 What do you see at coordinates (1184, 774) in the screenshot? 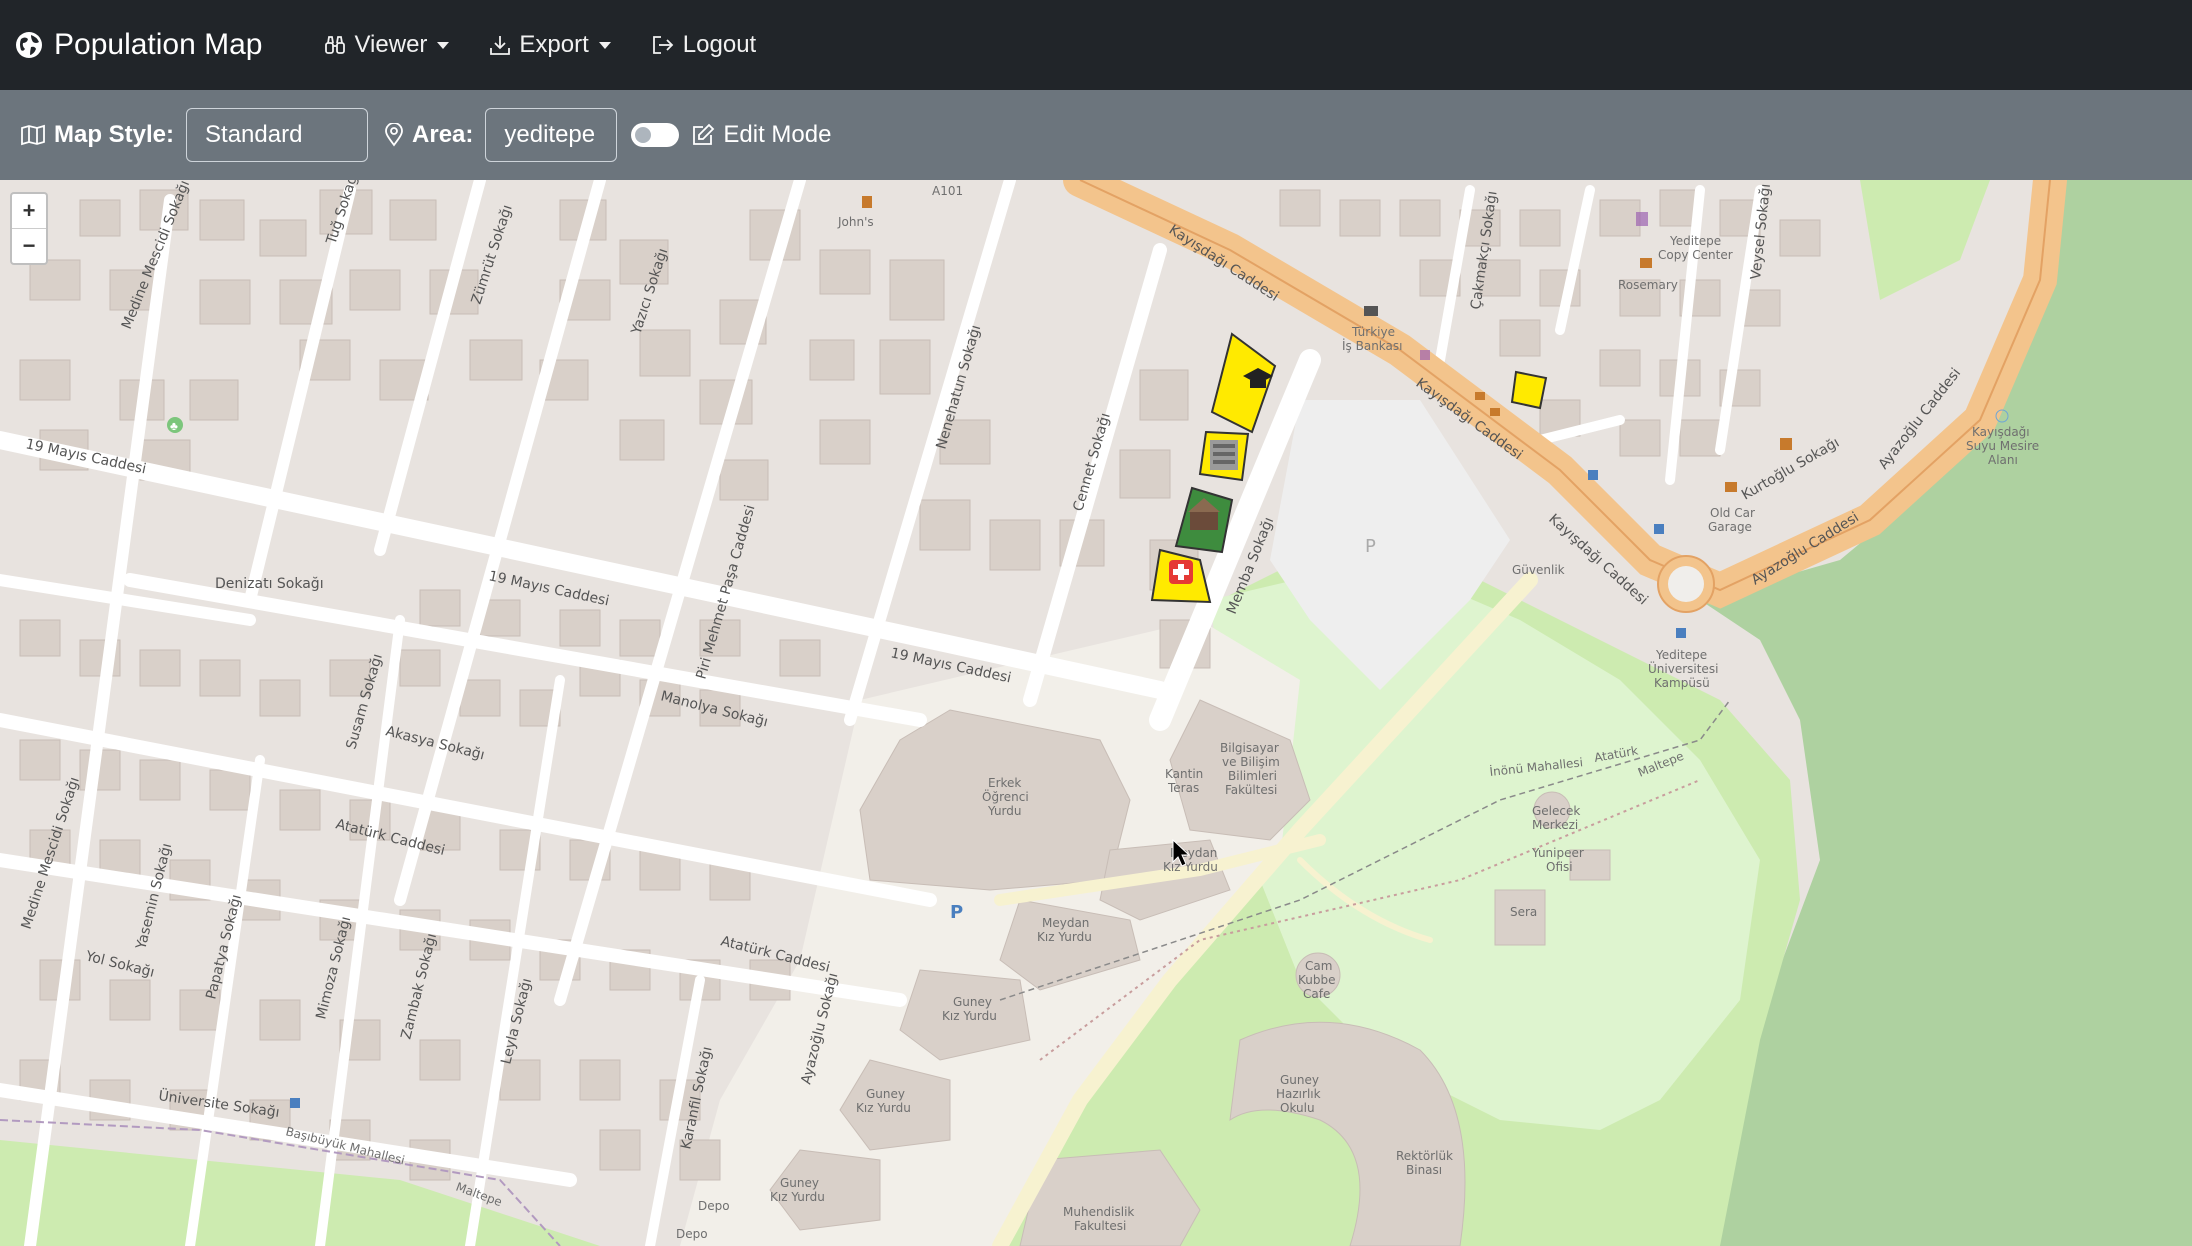
I see `place-label: Kantin` at bounding box center [1184, 774].